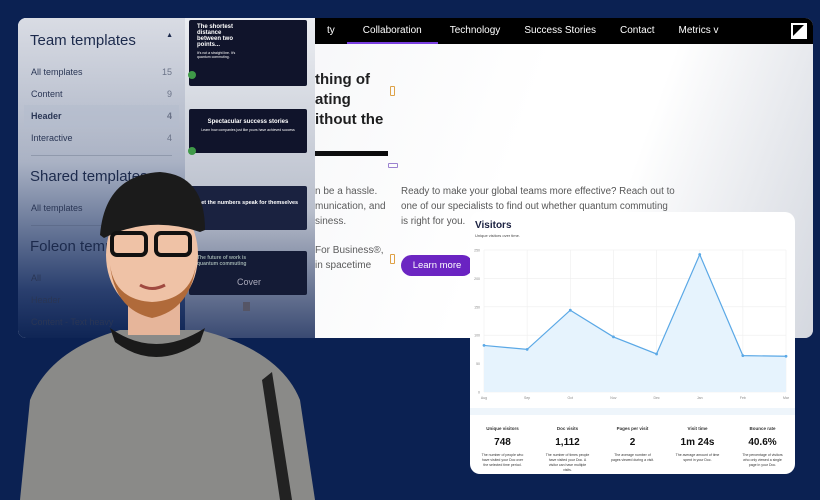 The width and height of the screenshot is (820, 500). What do you see at coordinates (799, 31) in the screenshot?
I see `brand-logo` at bounding box center [799, 31].